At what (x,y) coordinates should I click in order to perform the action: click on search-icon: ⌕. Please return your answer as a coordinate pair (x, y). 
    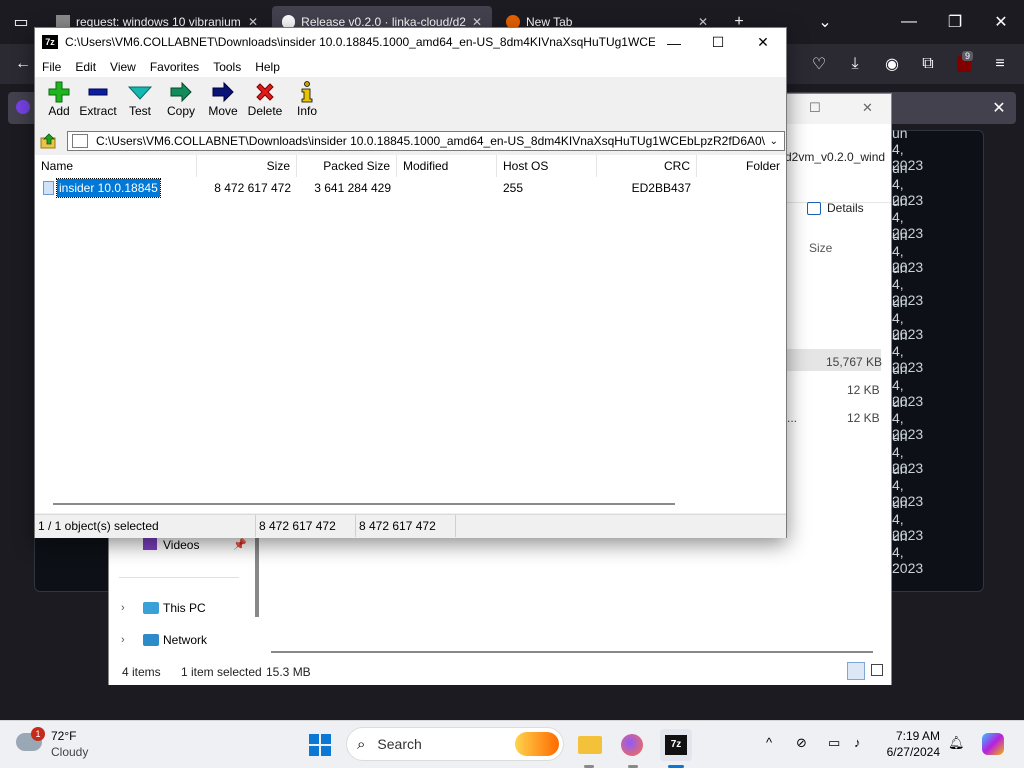
    Looking at the image, I should click on (361, 744).